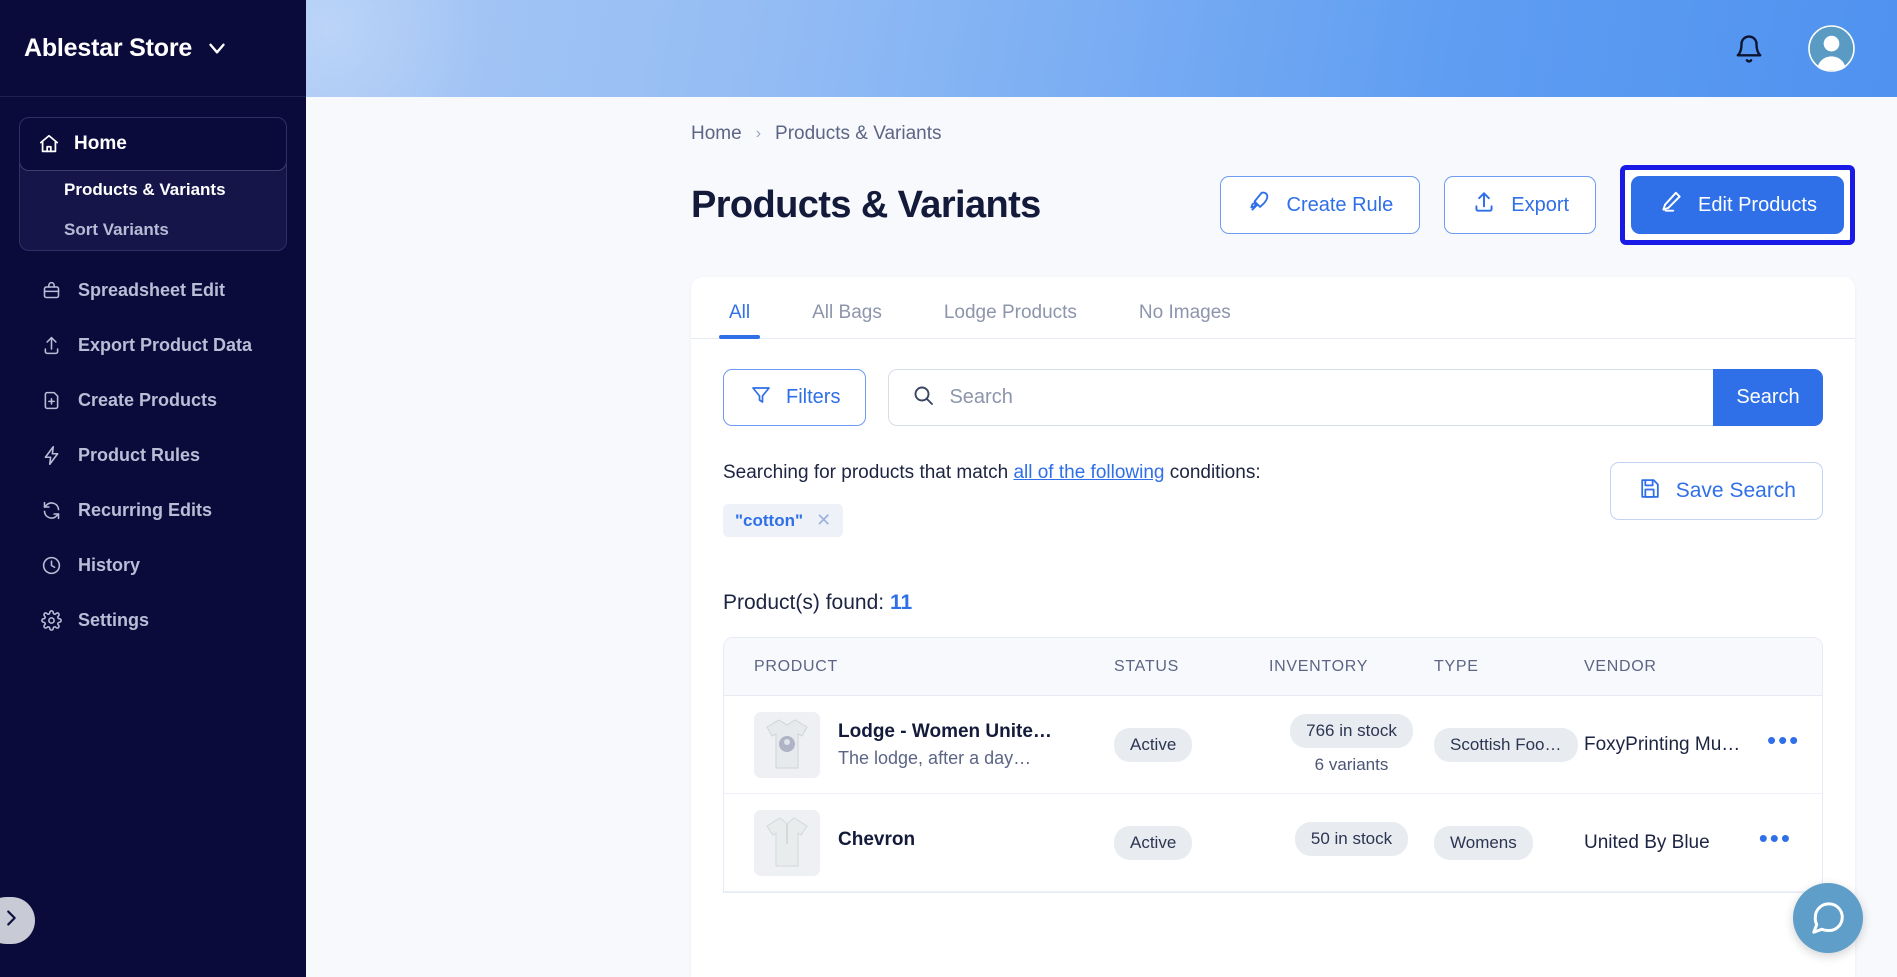  Describe the element at coordinates (153, 190) in the screenshot. I see `sidebar-item-products-variants: Products & Variants` at that location.